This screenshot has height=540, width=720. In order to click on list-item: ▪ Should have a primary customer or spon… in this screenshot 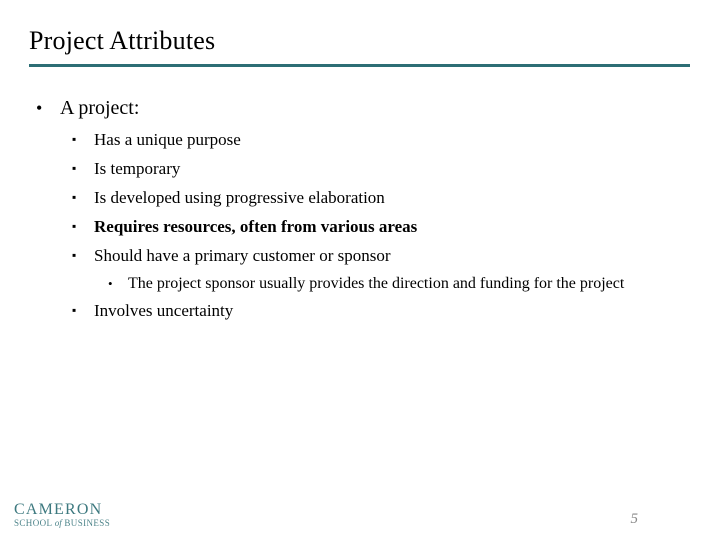, I will do `click(360, 255)`.